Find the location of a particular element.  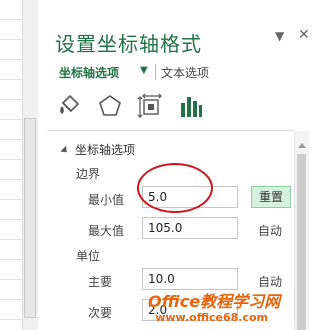

min-label: 最小值 is located at coordinates (106, 200).